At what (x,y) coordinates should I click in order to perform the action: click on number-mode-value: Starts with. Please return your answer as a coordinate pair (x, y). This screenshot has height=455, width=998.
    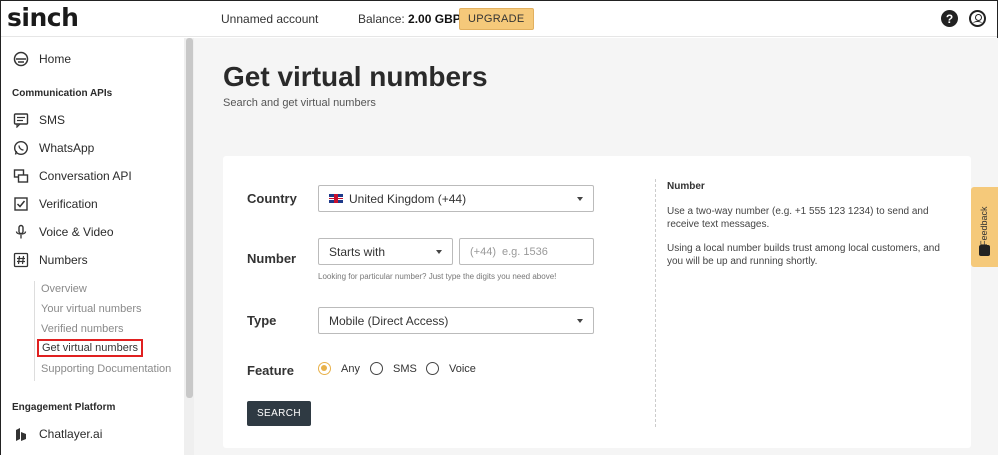
    Looking at the image, I should click on (357, 251).